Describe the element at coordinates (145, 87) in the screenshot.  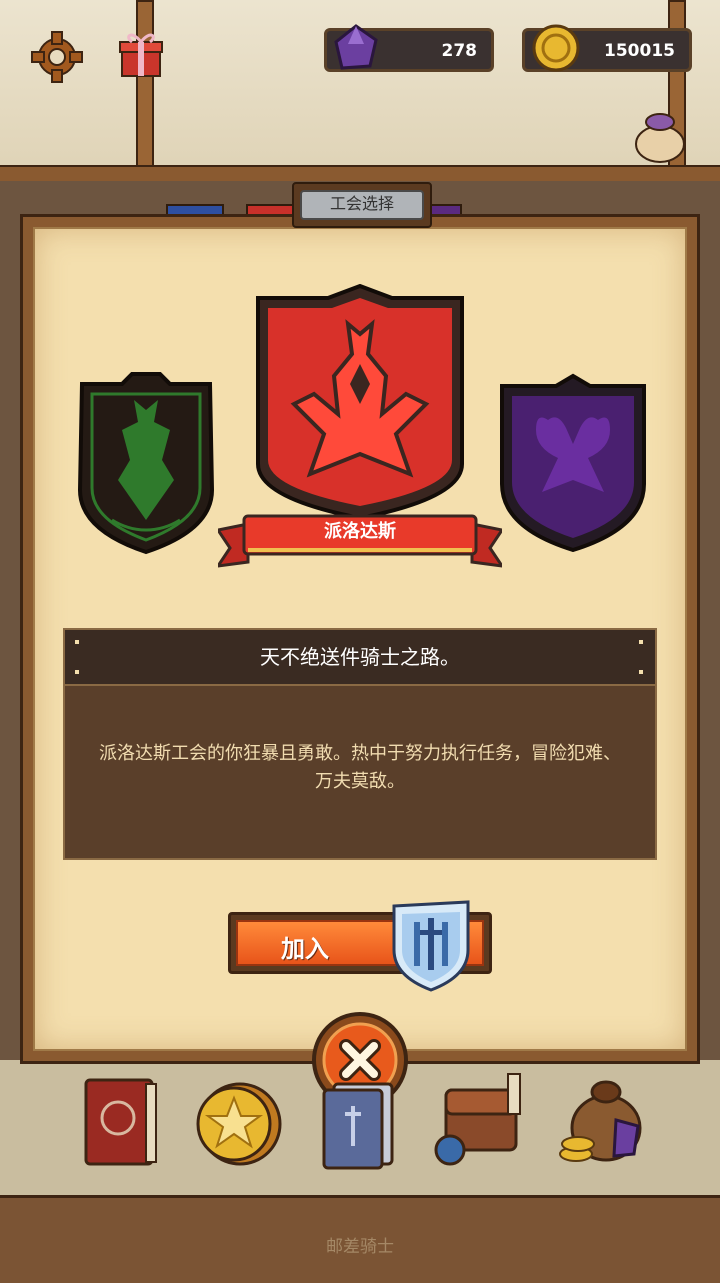
I see `wooden-post` at that location.